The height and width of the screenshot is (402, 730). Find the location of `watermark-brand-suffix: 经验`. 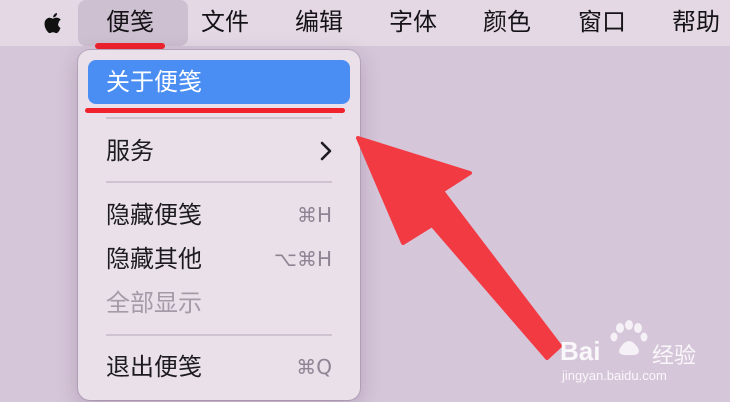

watermark-brand-suffix: 经验 is located at coordinates (674, 356).